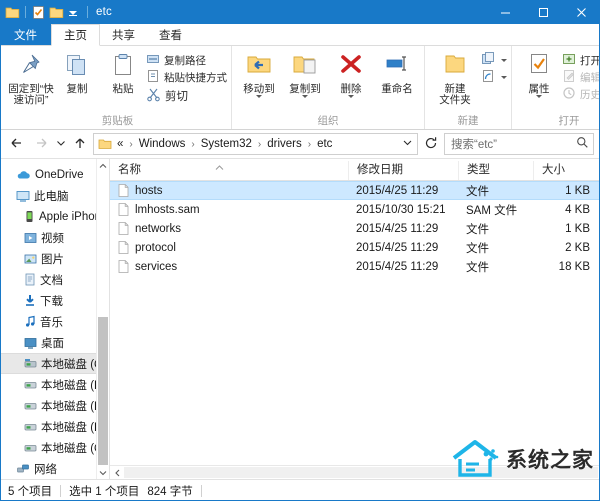  What do you see at coordinates (569, 60) in the screenshot?
I see `open-icon` at bounding box center [569, 60].